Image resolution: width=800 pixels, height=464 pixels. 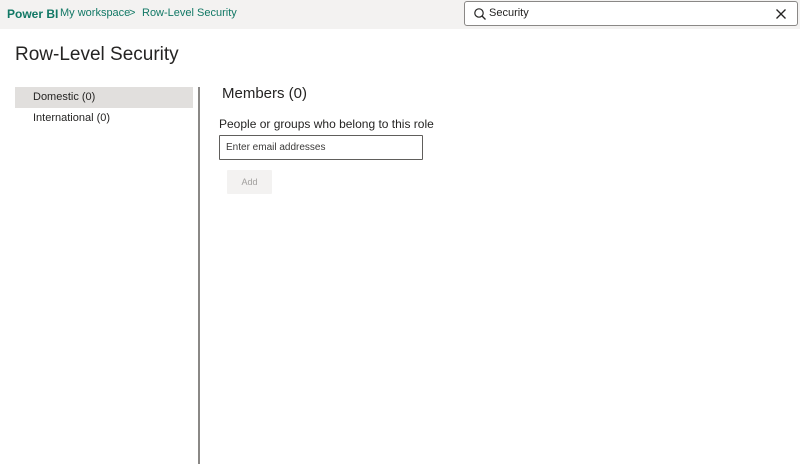 I want to click on breadcrumb-workspace-link: My workspace, so click(x=95, y=13).